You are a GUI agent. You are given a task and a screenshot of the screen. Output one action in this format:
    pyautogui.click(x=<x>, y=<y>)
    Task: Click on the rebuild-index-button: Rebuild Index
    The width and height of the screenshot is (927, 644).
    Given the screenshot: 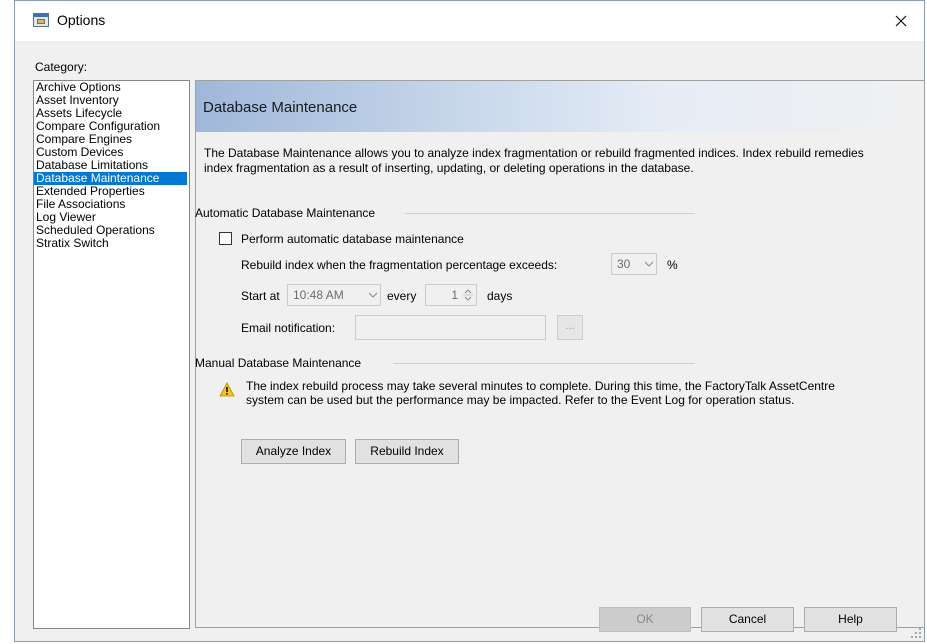 What is the action you would take?
    pyautogui.click(x=407, y=451)
    